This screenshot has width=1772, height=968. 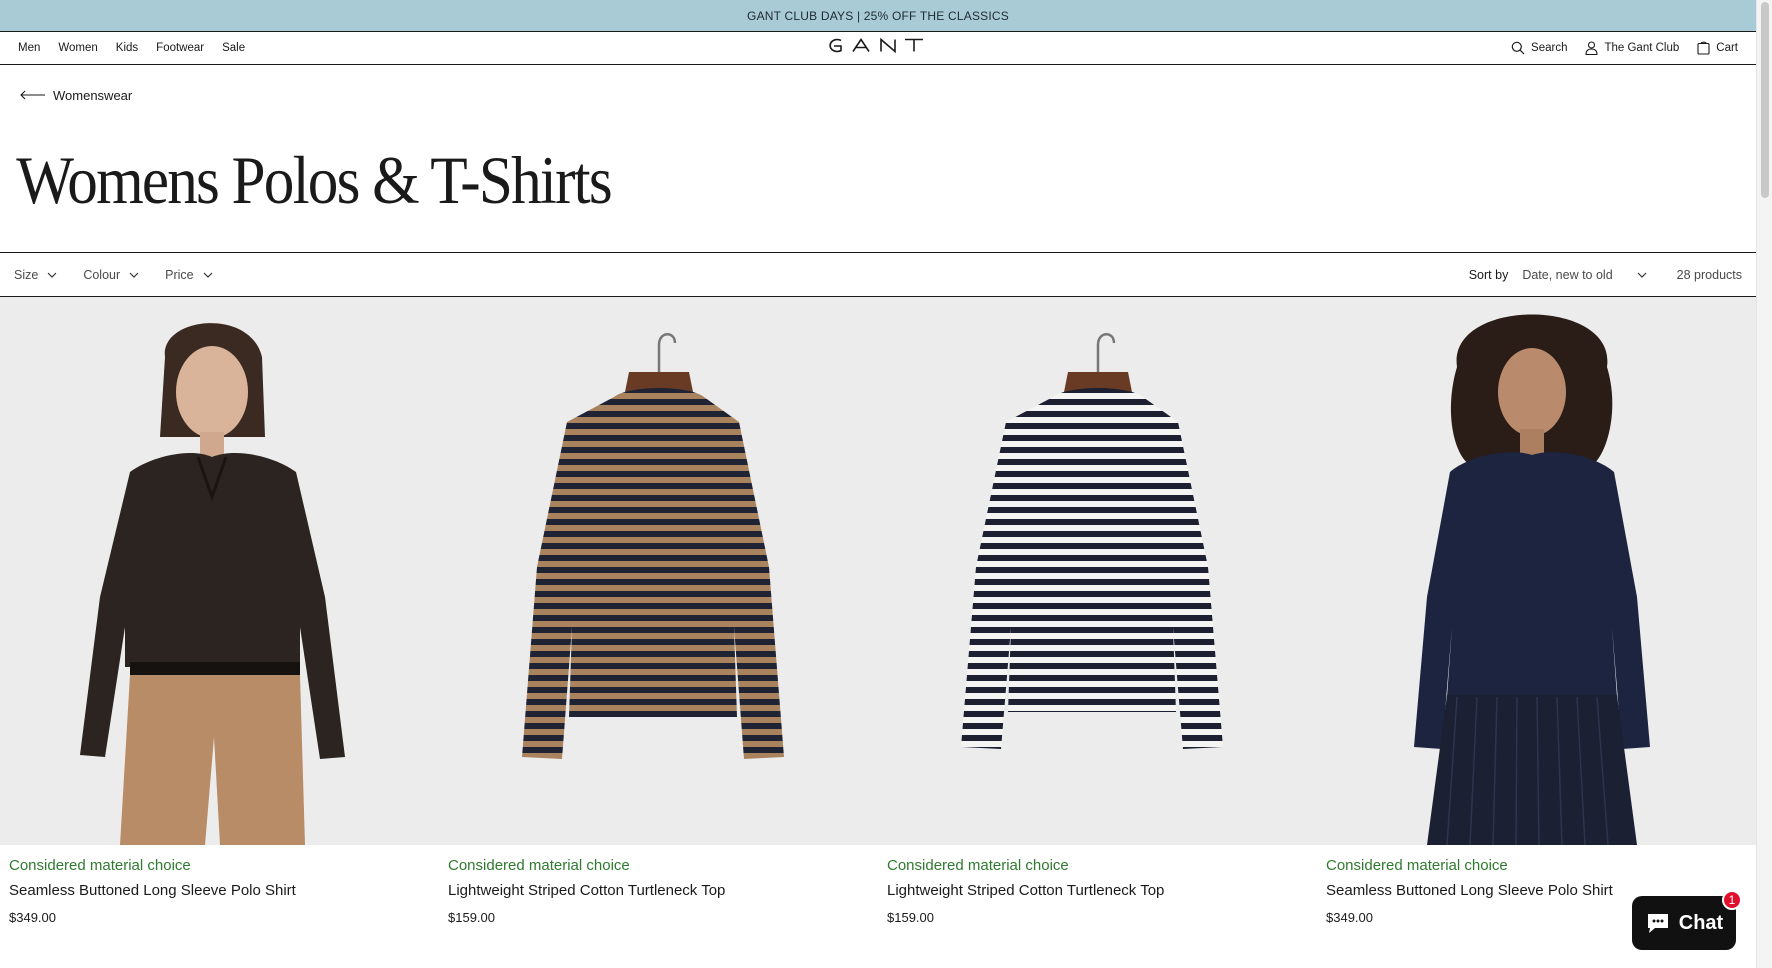 What do you see at coordinates (1518, 48) in the screenshot?
I see `search-icon` at bounding box center [1518, 48].